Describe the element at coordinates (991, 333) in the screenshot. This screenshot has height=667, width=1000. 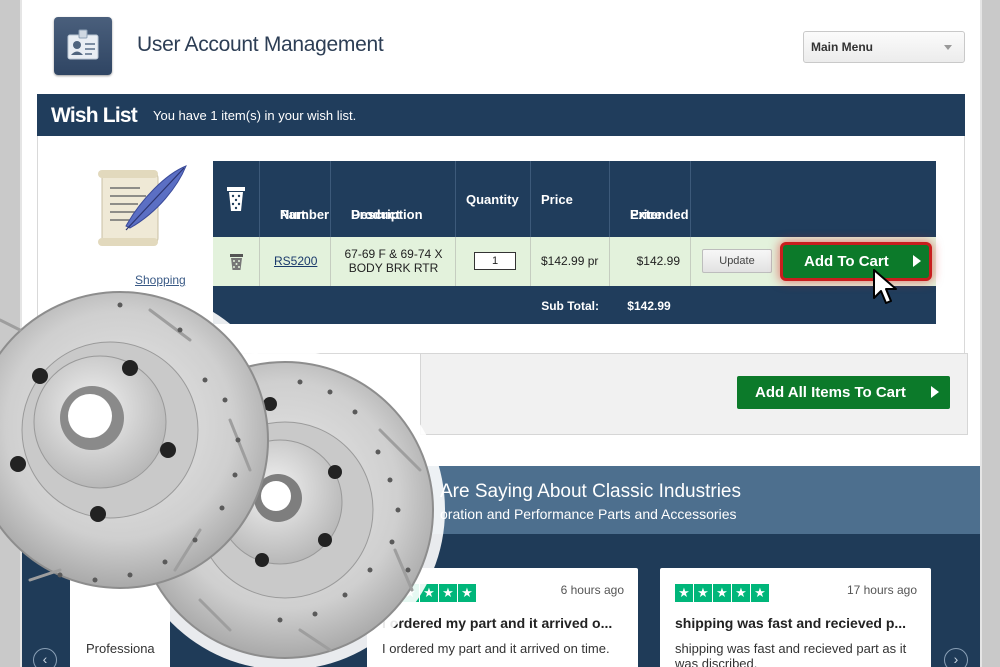
I see `page-frame-right` at that location.